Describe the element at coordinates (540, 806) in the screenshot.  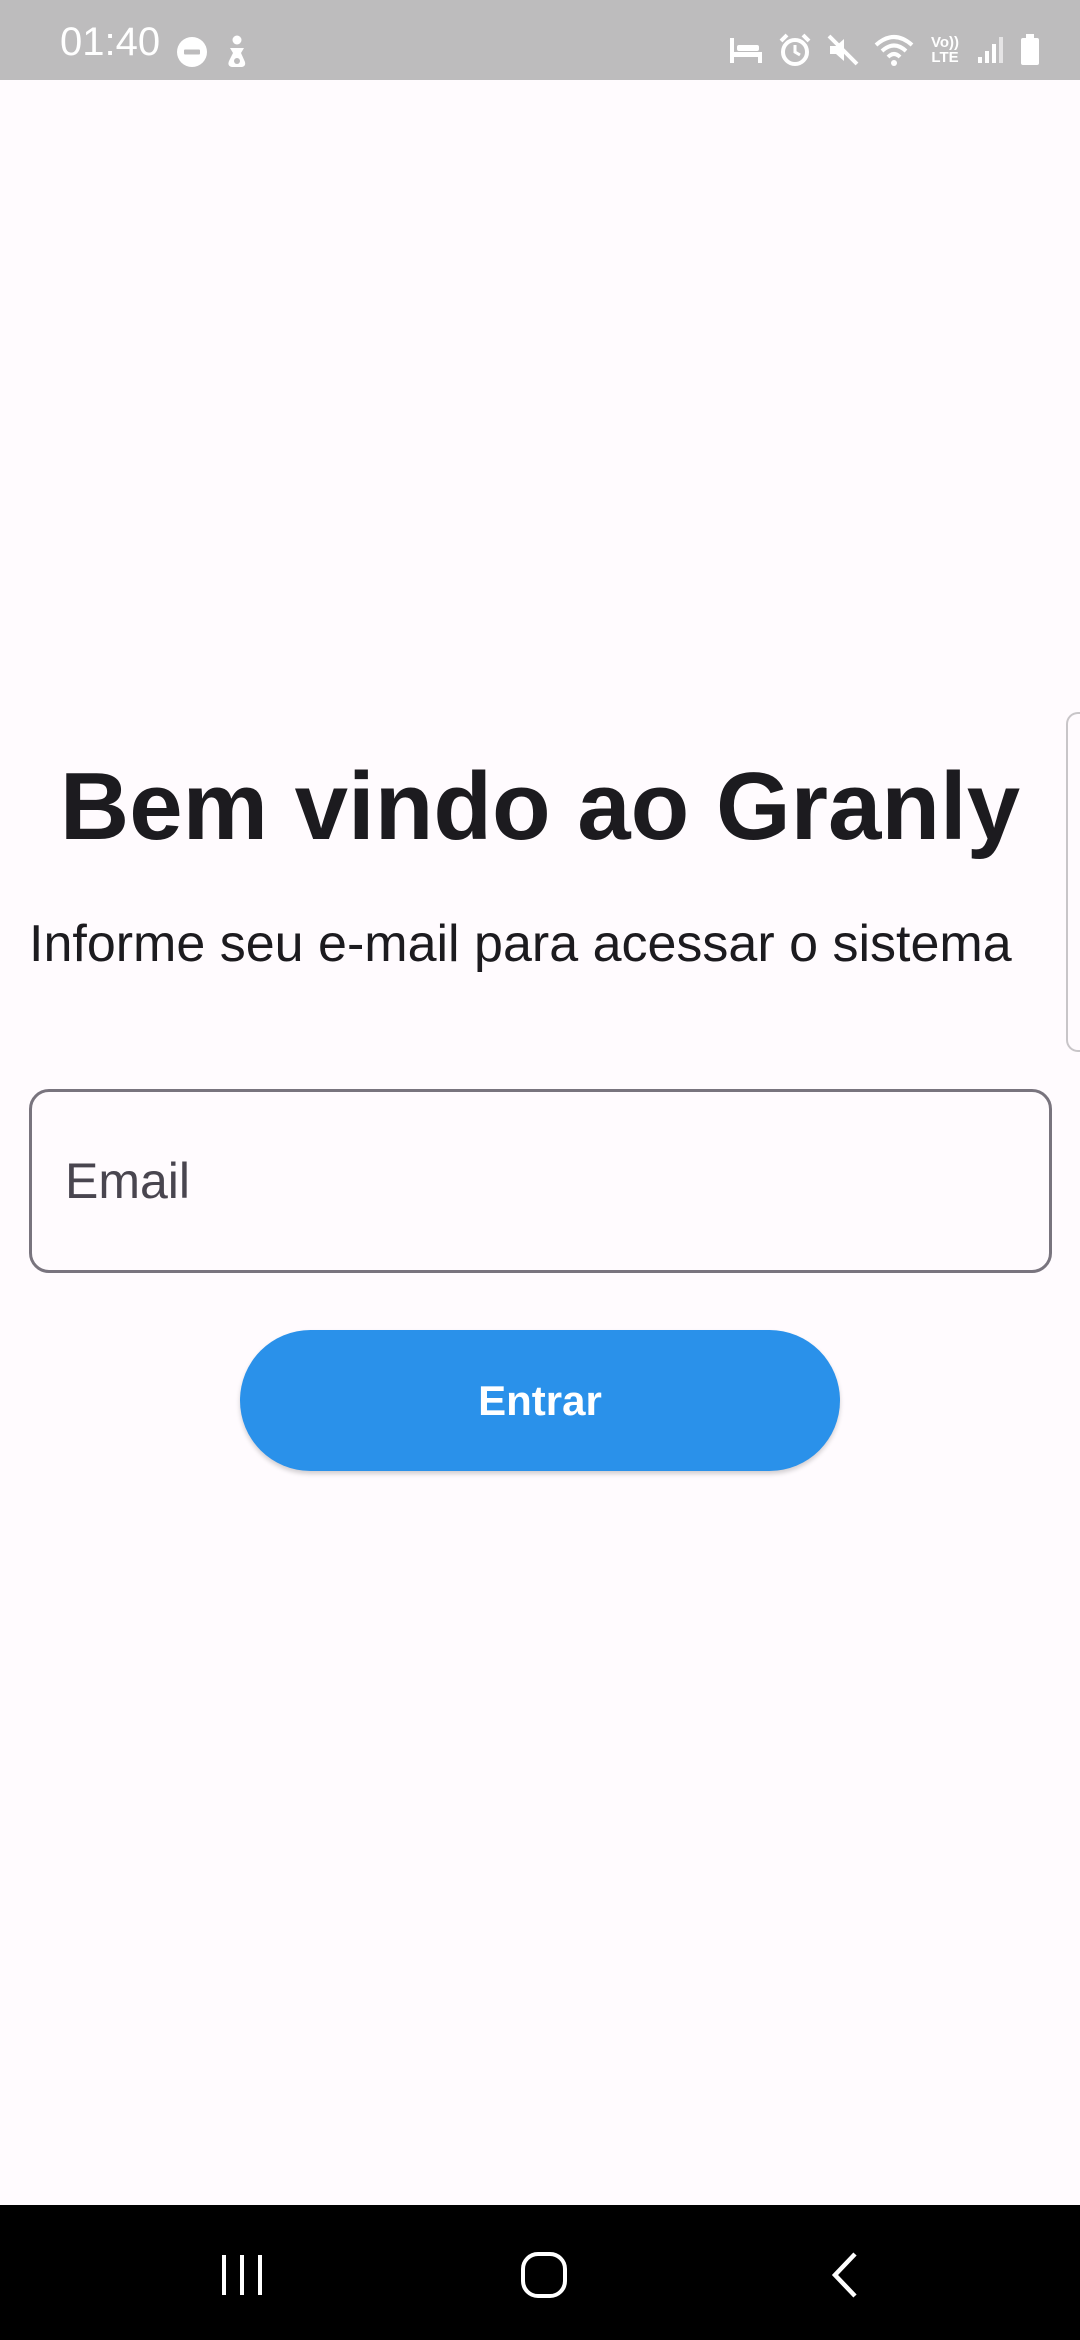
I see `welcome-title: Bem vindo ao Granly` at that location.